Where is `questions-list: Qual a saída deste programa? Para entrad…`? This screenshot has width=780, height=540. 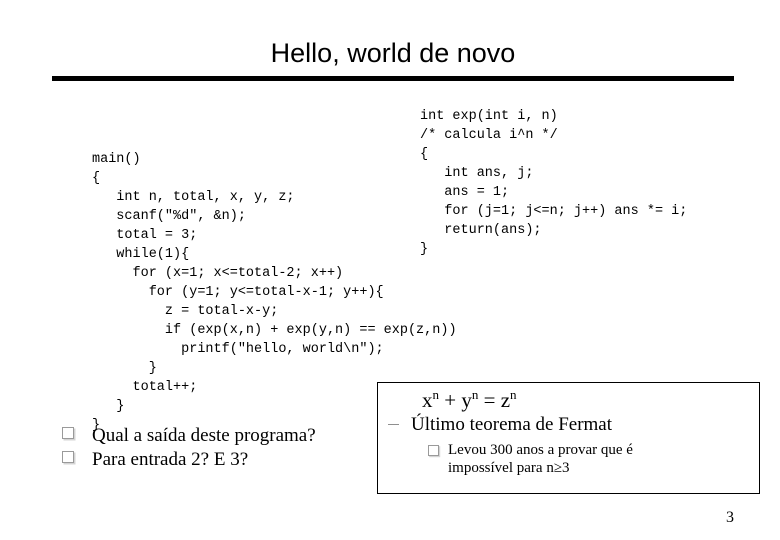 questions-list: Qual a saída deste programa? Para entrad… is located at coordinates (222, 448).